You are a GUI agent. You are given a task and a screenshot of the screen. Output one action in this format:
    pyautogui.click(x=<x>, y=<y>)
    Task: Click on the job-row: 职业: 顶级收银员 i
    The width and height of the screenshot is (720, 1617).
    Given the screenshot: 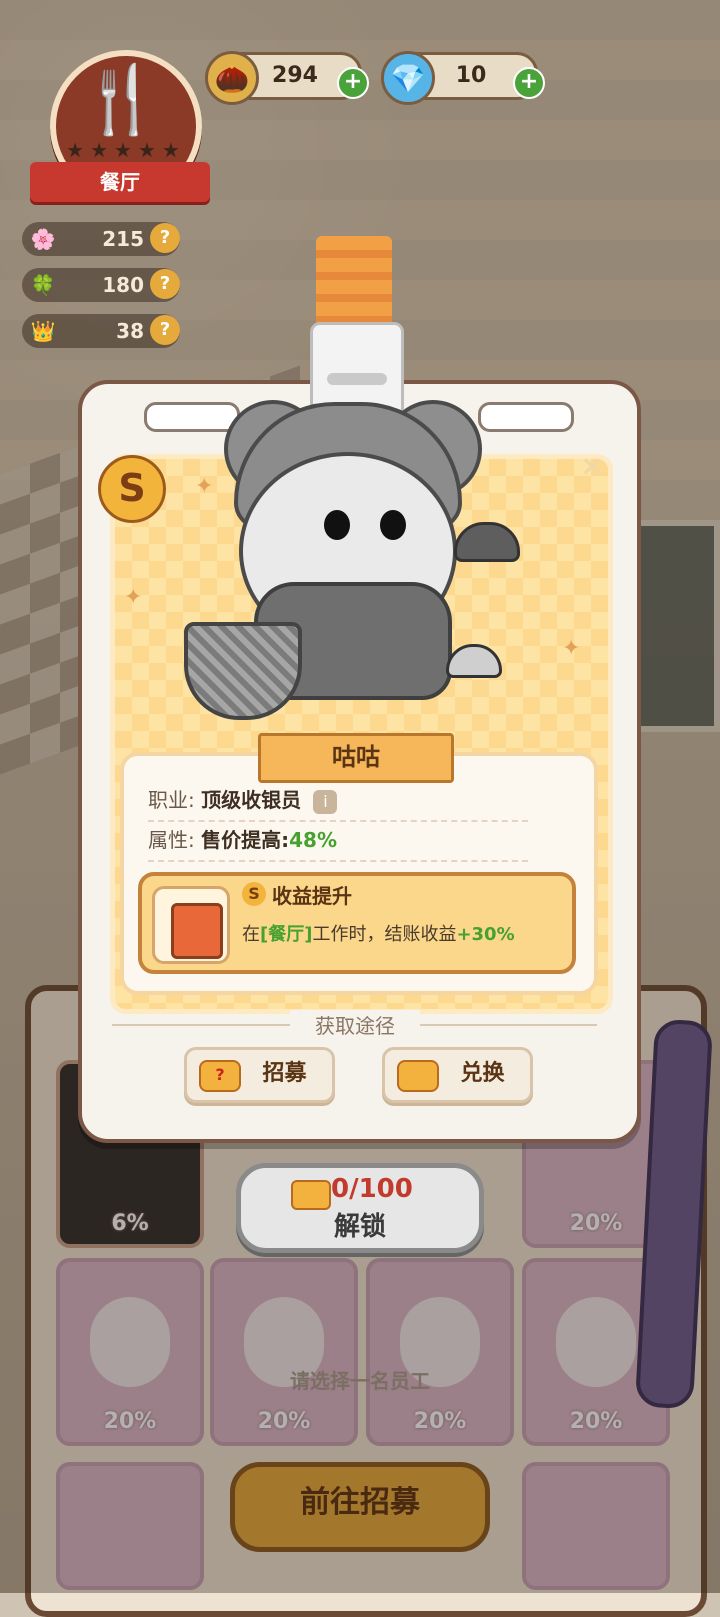 What is the action you would take?
    pyautogui.click(x=338, y=801)
    